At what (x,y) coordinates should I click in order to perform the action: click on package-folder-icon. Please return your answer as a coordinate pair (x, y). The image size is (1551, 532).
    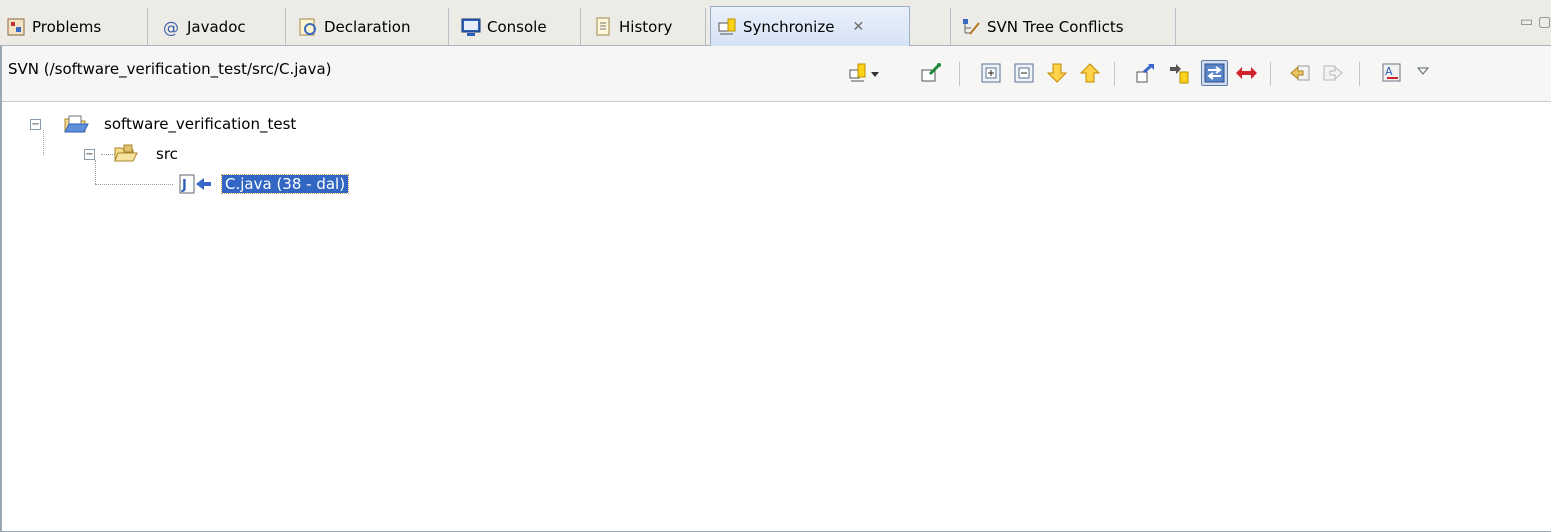
    Looking at the image, I should click on (126, 154).